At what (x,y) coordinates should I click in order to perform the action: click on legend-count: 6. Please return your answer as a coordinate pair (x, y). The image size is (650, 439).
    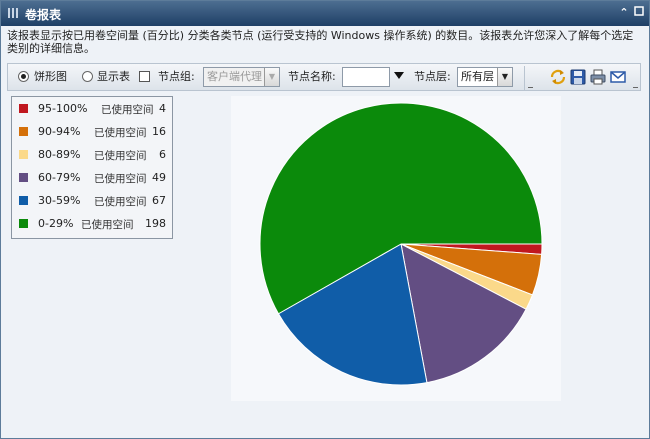
    Looking at the image, I should click on (162, 154).